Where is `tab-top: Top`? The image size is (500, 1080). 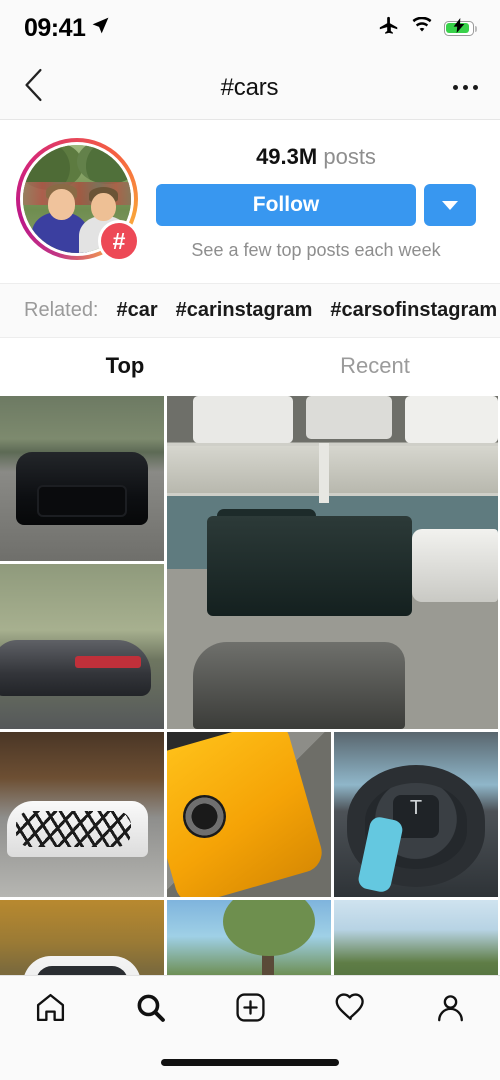 tab-top: Top is located at coordinates (125, 366).